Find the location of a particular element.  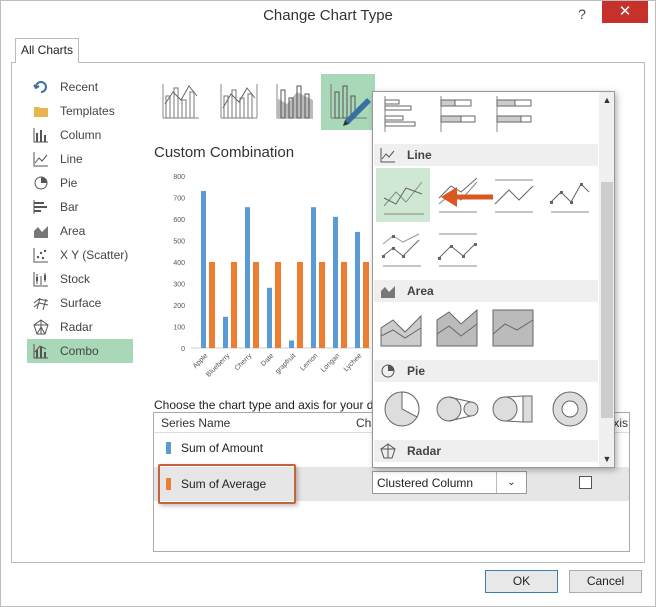

sidebar-item-surface: Surface is located at coordinates (80, 303).